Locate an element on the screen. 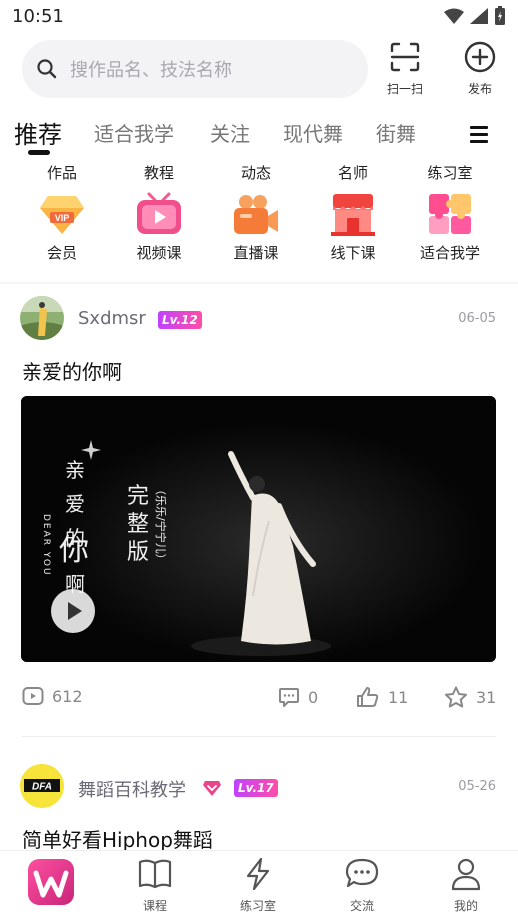 The image size is (518, 918). post-date: 06-05 is located at coordinates (477, 318).